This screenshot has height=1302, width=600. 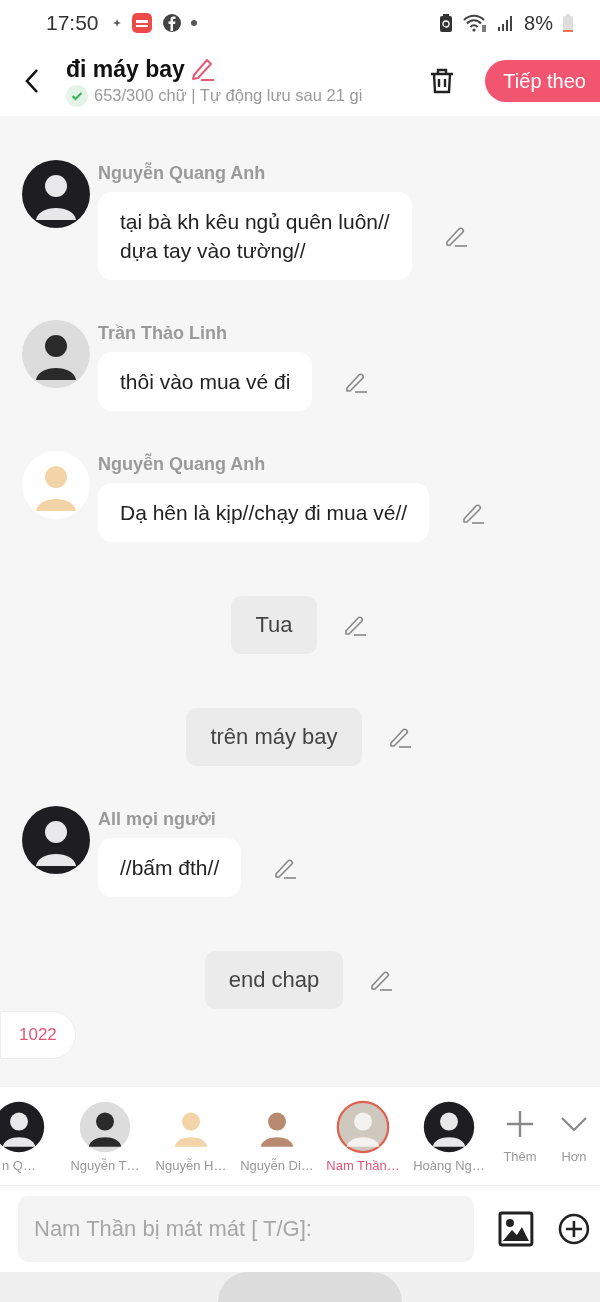 What do you see at coordinates (246, 1229) in the screenshot?
I see `message-input-field: Nam Thần bị mát mát [ T/G]:` at bounding box center [246, 1229].